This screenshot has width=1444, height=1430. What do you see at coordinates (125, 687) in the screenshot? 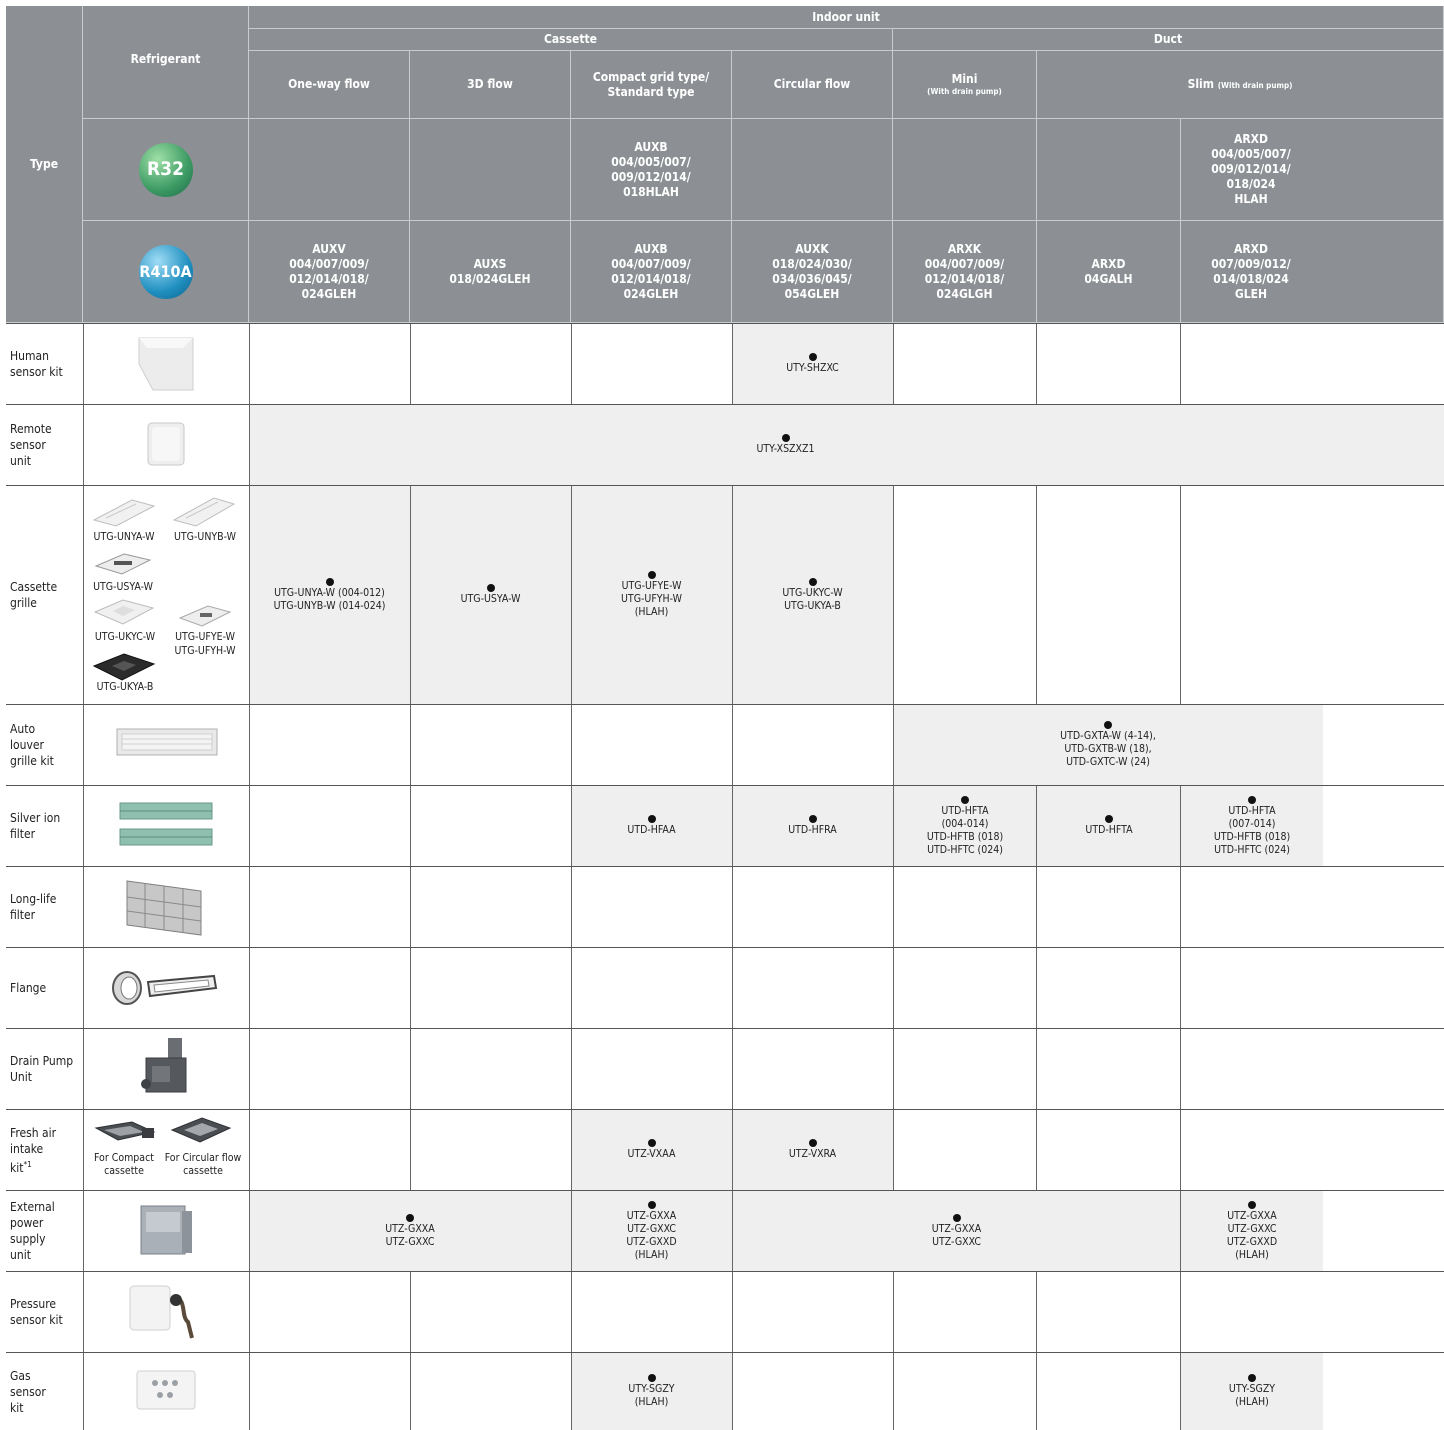
I see `grille-caption-ukya-b: UTG-UKYA-B` at bounding box center [125, 687].